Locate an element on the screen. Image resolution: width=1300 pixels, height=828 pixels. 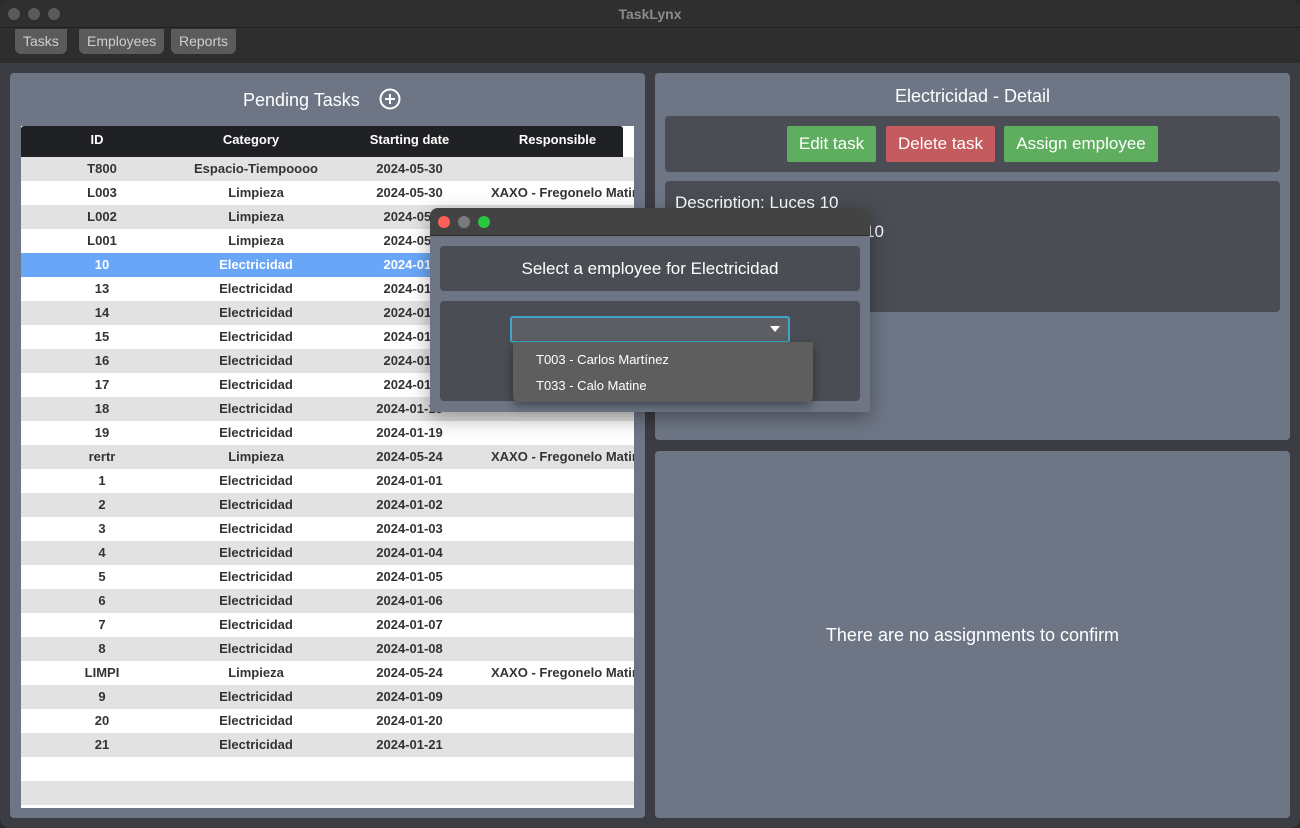
cell-id: T800 is located at coordinates (102, 168).